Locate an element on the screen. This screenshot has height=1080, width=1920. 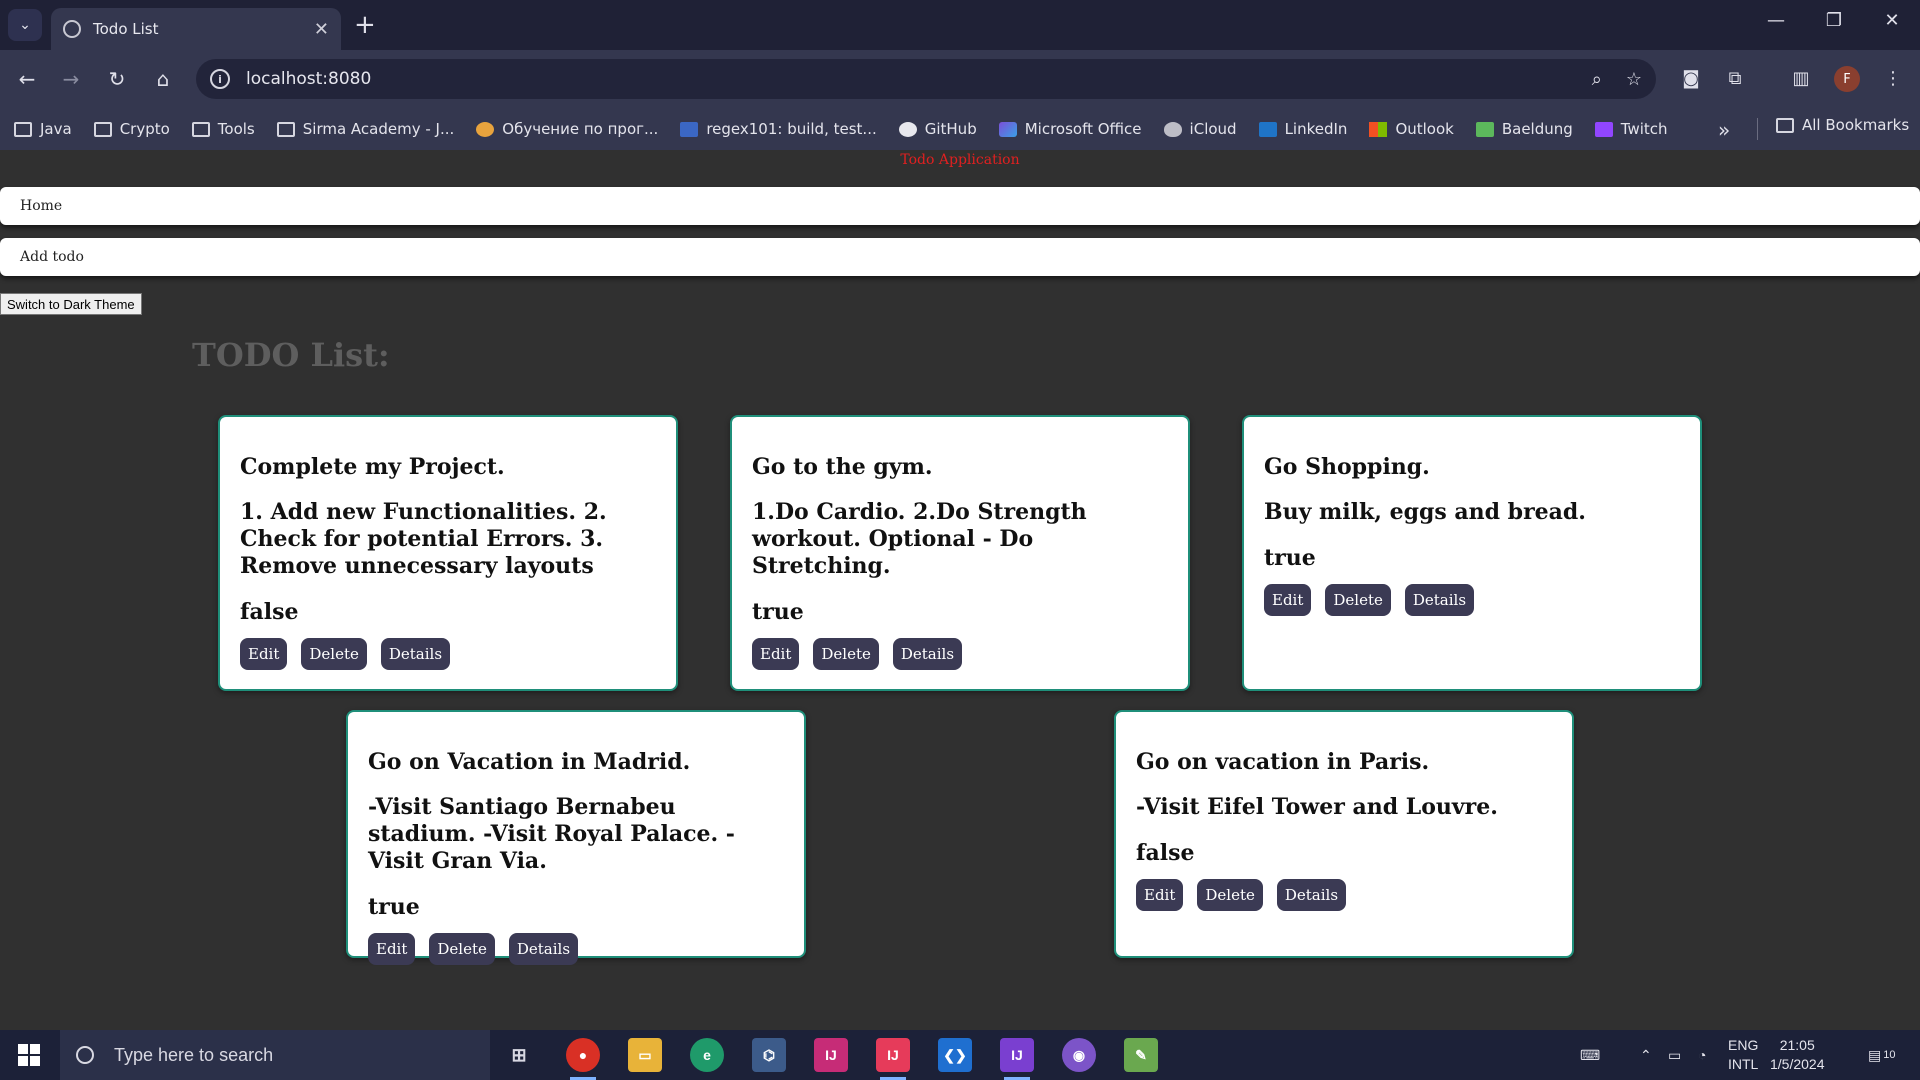
site-info-icon: i is located at coordinates (220, 79).